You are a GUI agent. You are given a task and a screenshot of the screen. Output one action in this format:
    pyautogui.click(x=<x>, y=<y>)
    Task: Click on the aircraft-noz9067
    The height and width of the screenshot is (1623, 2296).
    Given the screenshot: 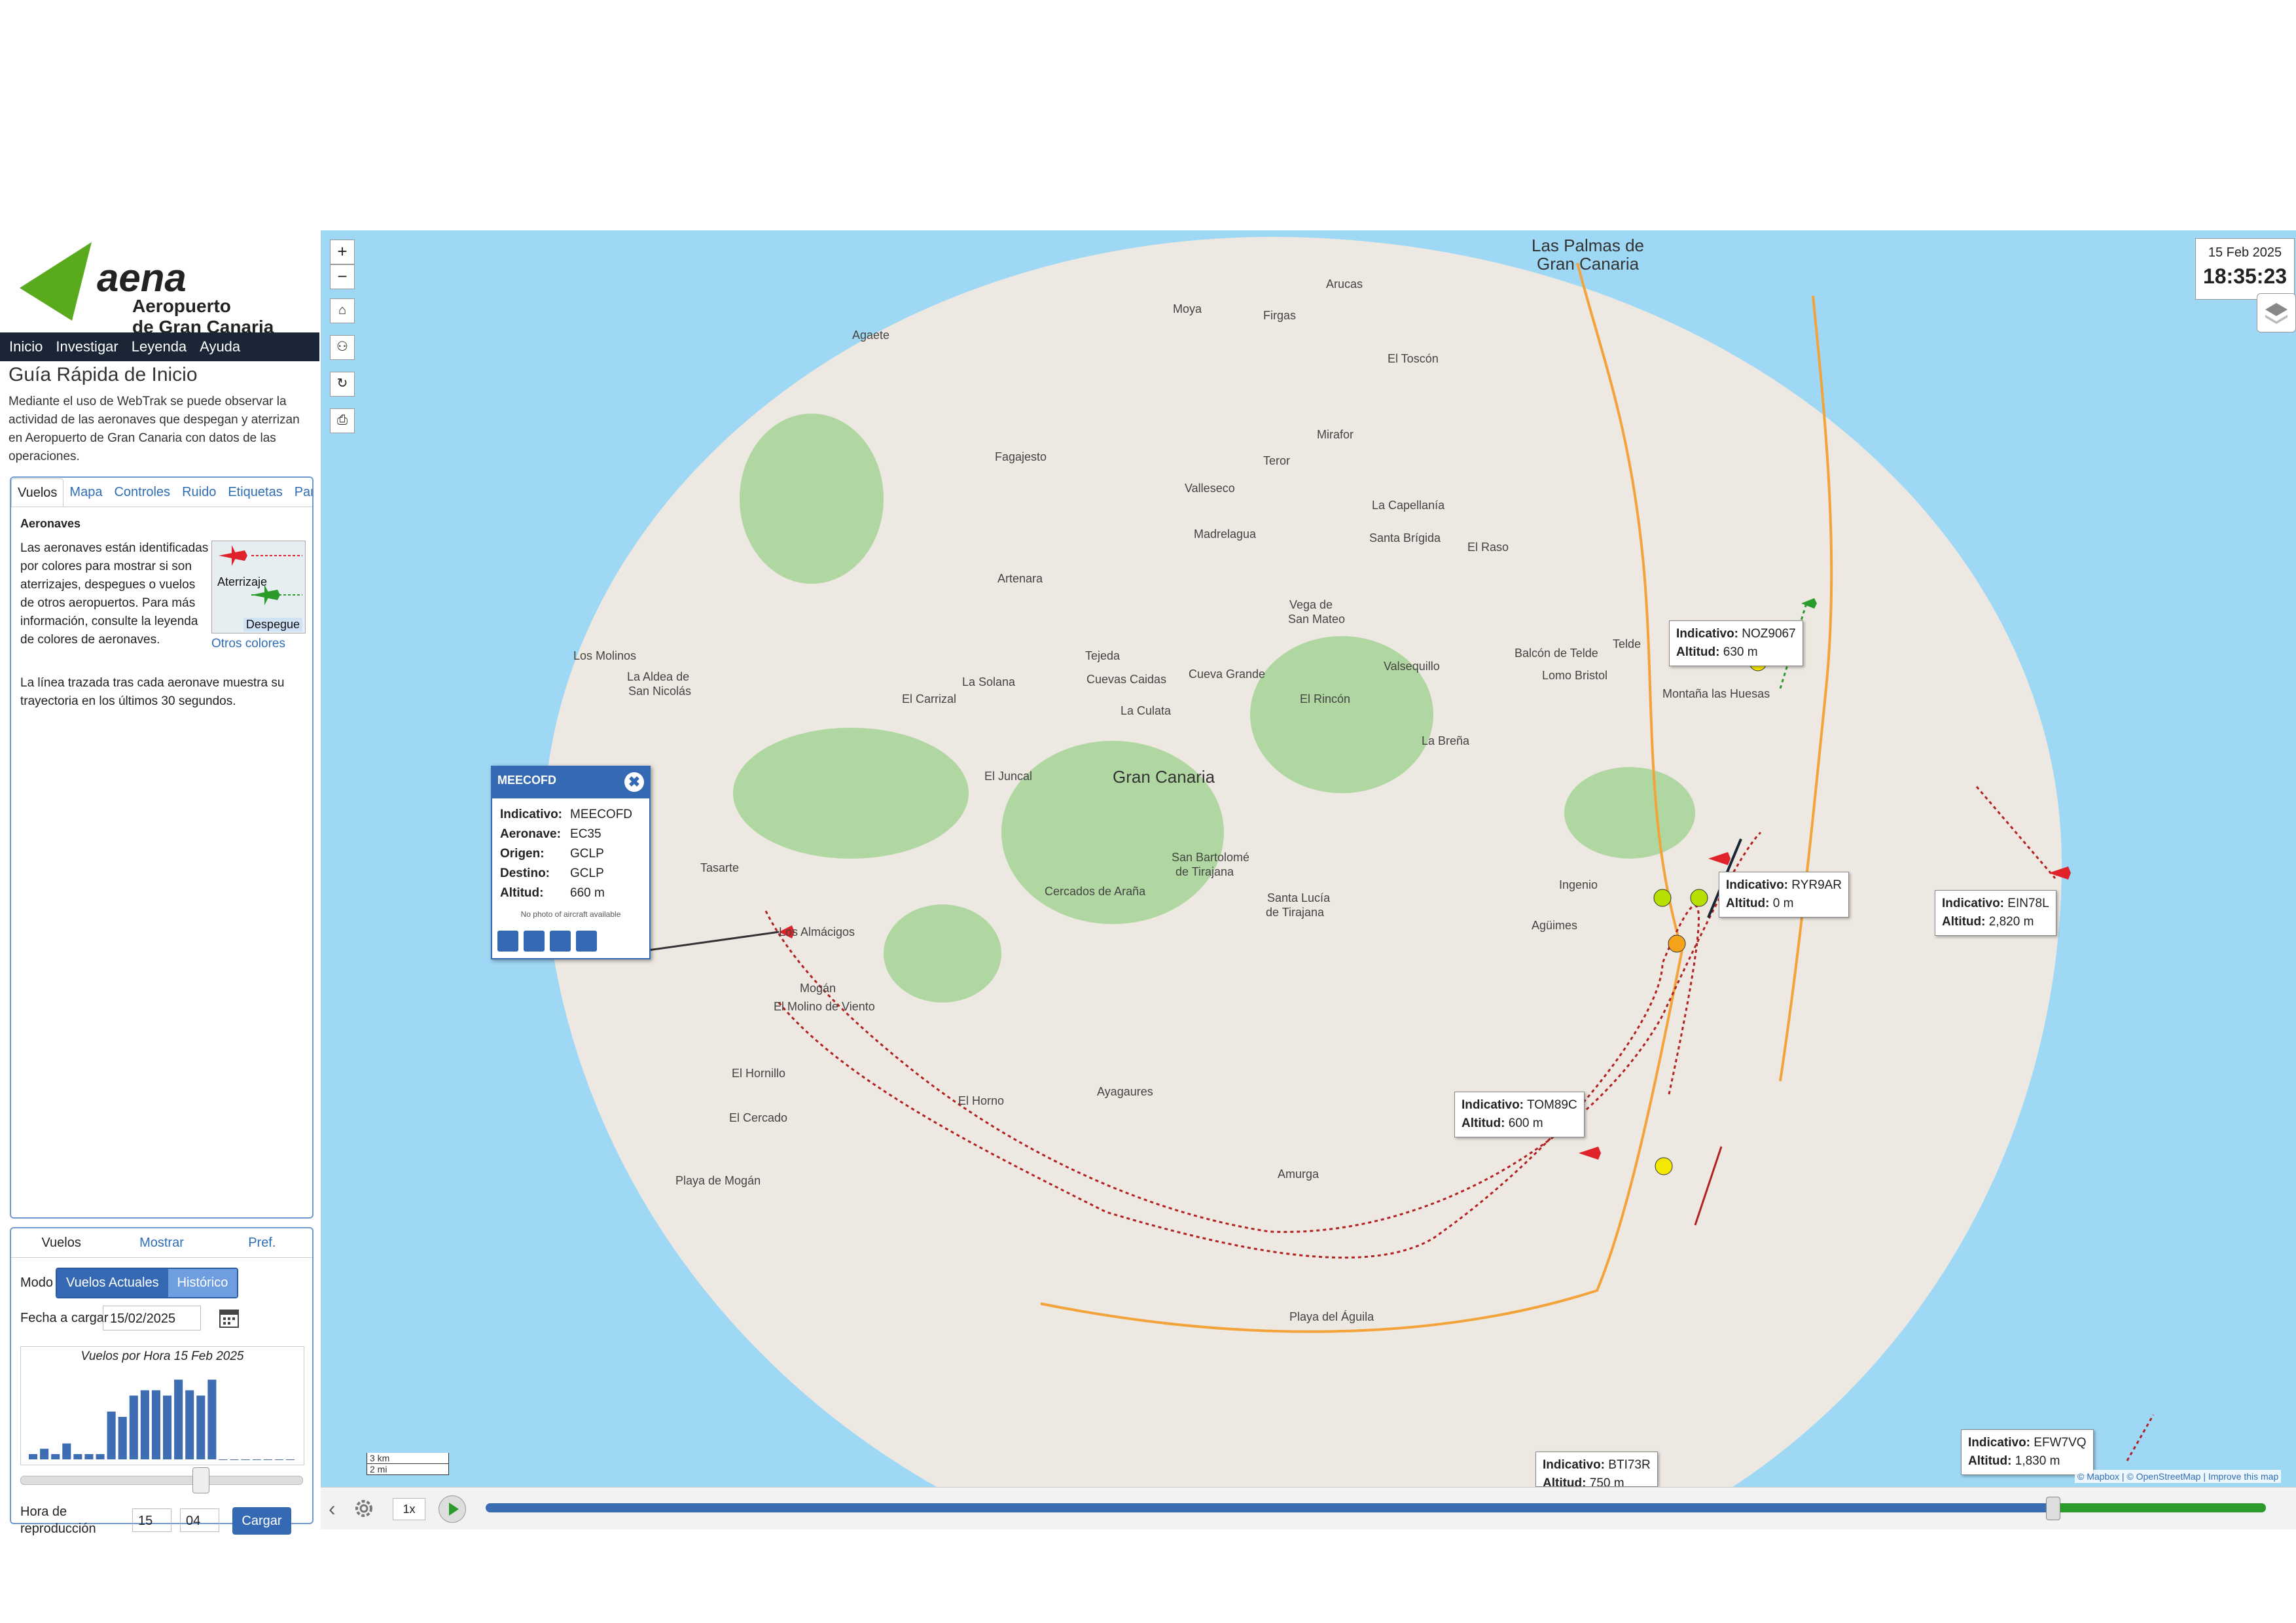 What is the action you would take?
    pyautogui.click(x=1809, y=603)
    